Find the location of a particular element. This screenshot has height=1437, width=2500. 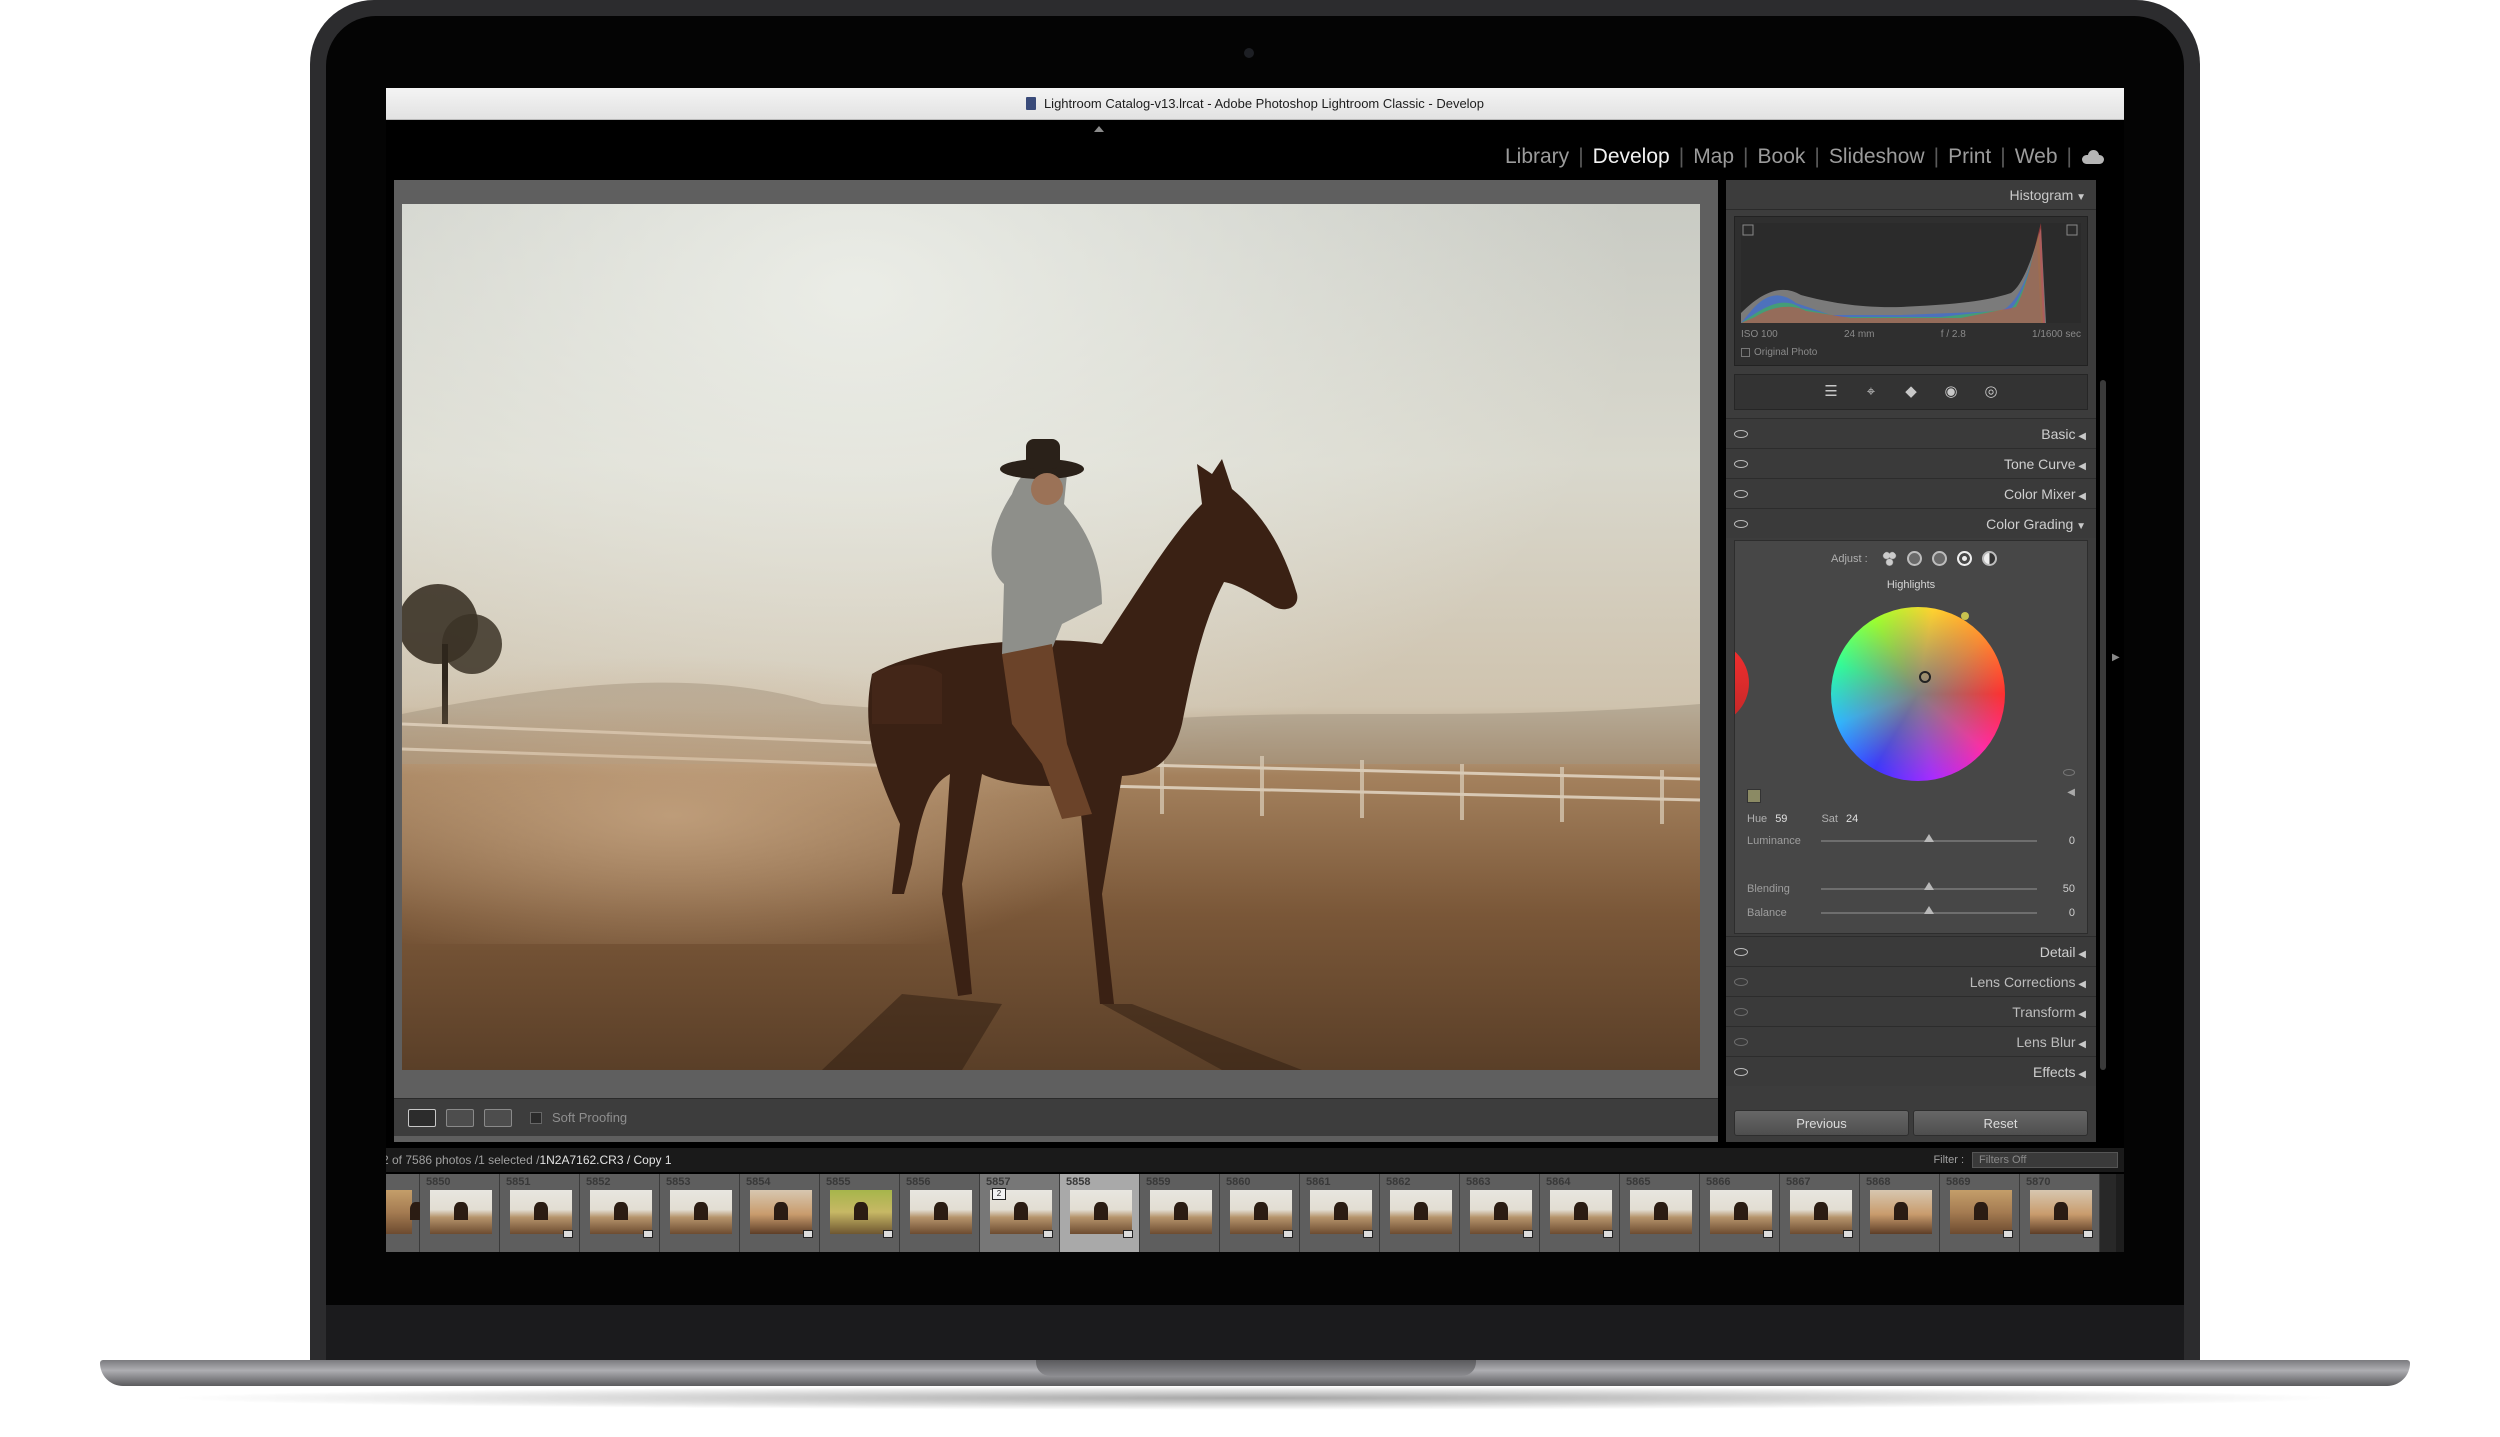

filter-dropdown: Filters Off is located at coordinates (2045, 1160).